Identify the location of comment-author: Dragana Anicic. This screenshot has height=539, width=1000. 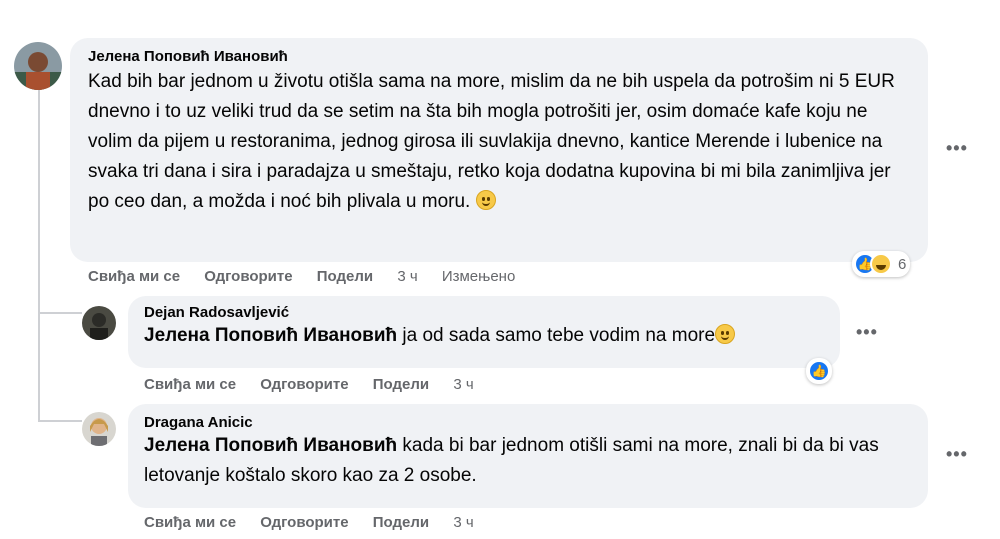
(528, 422).